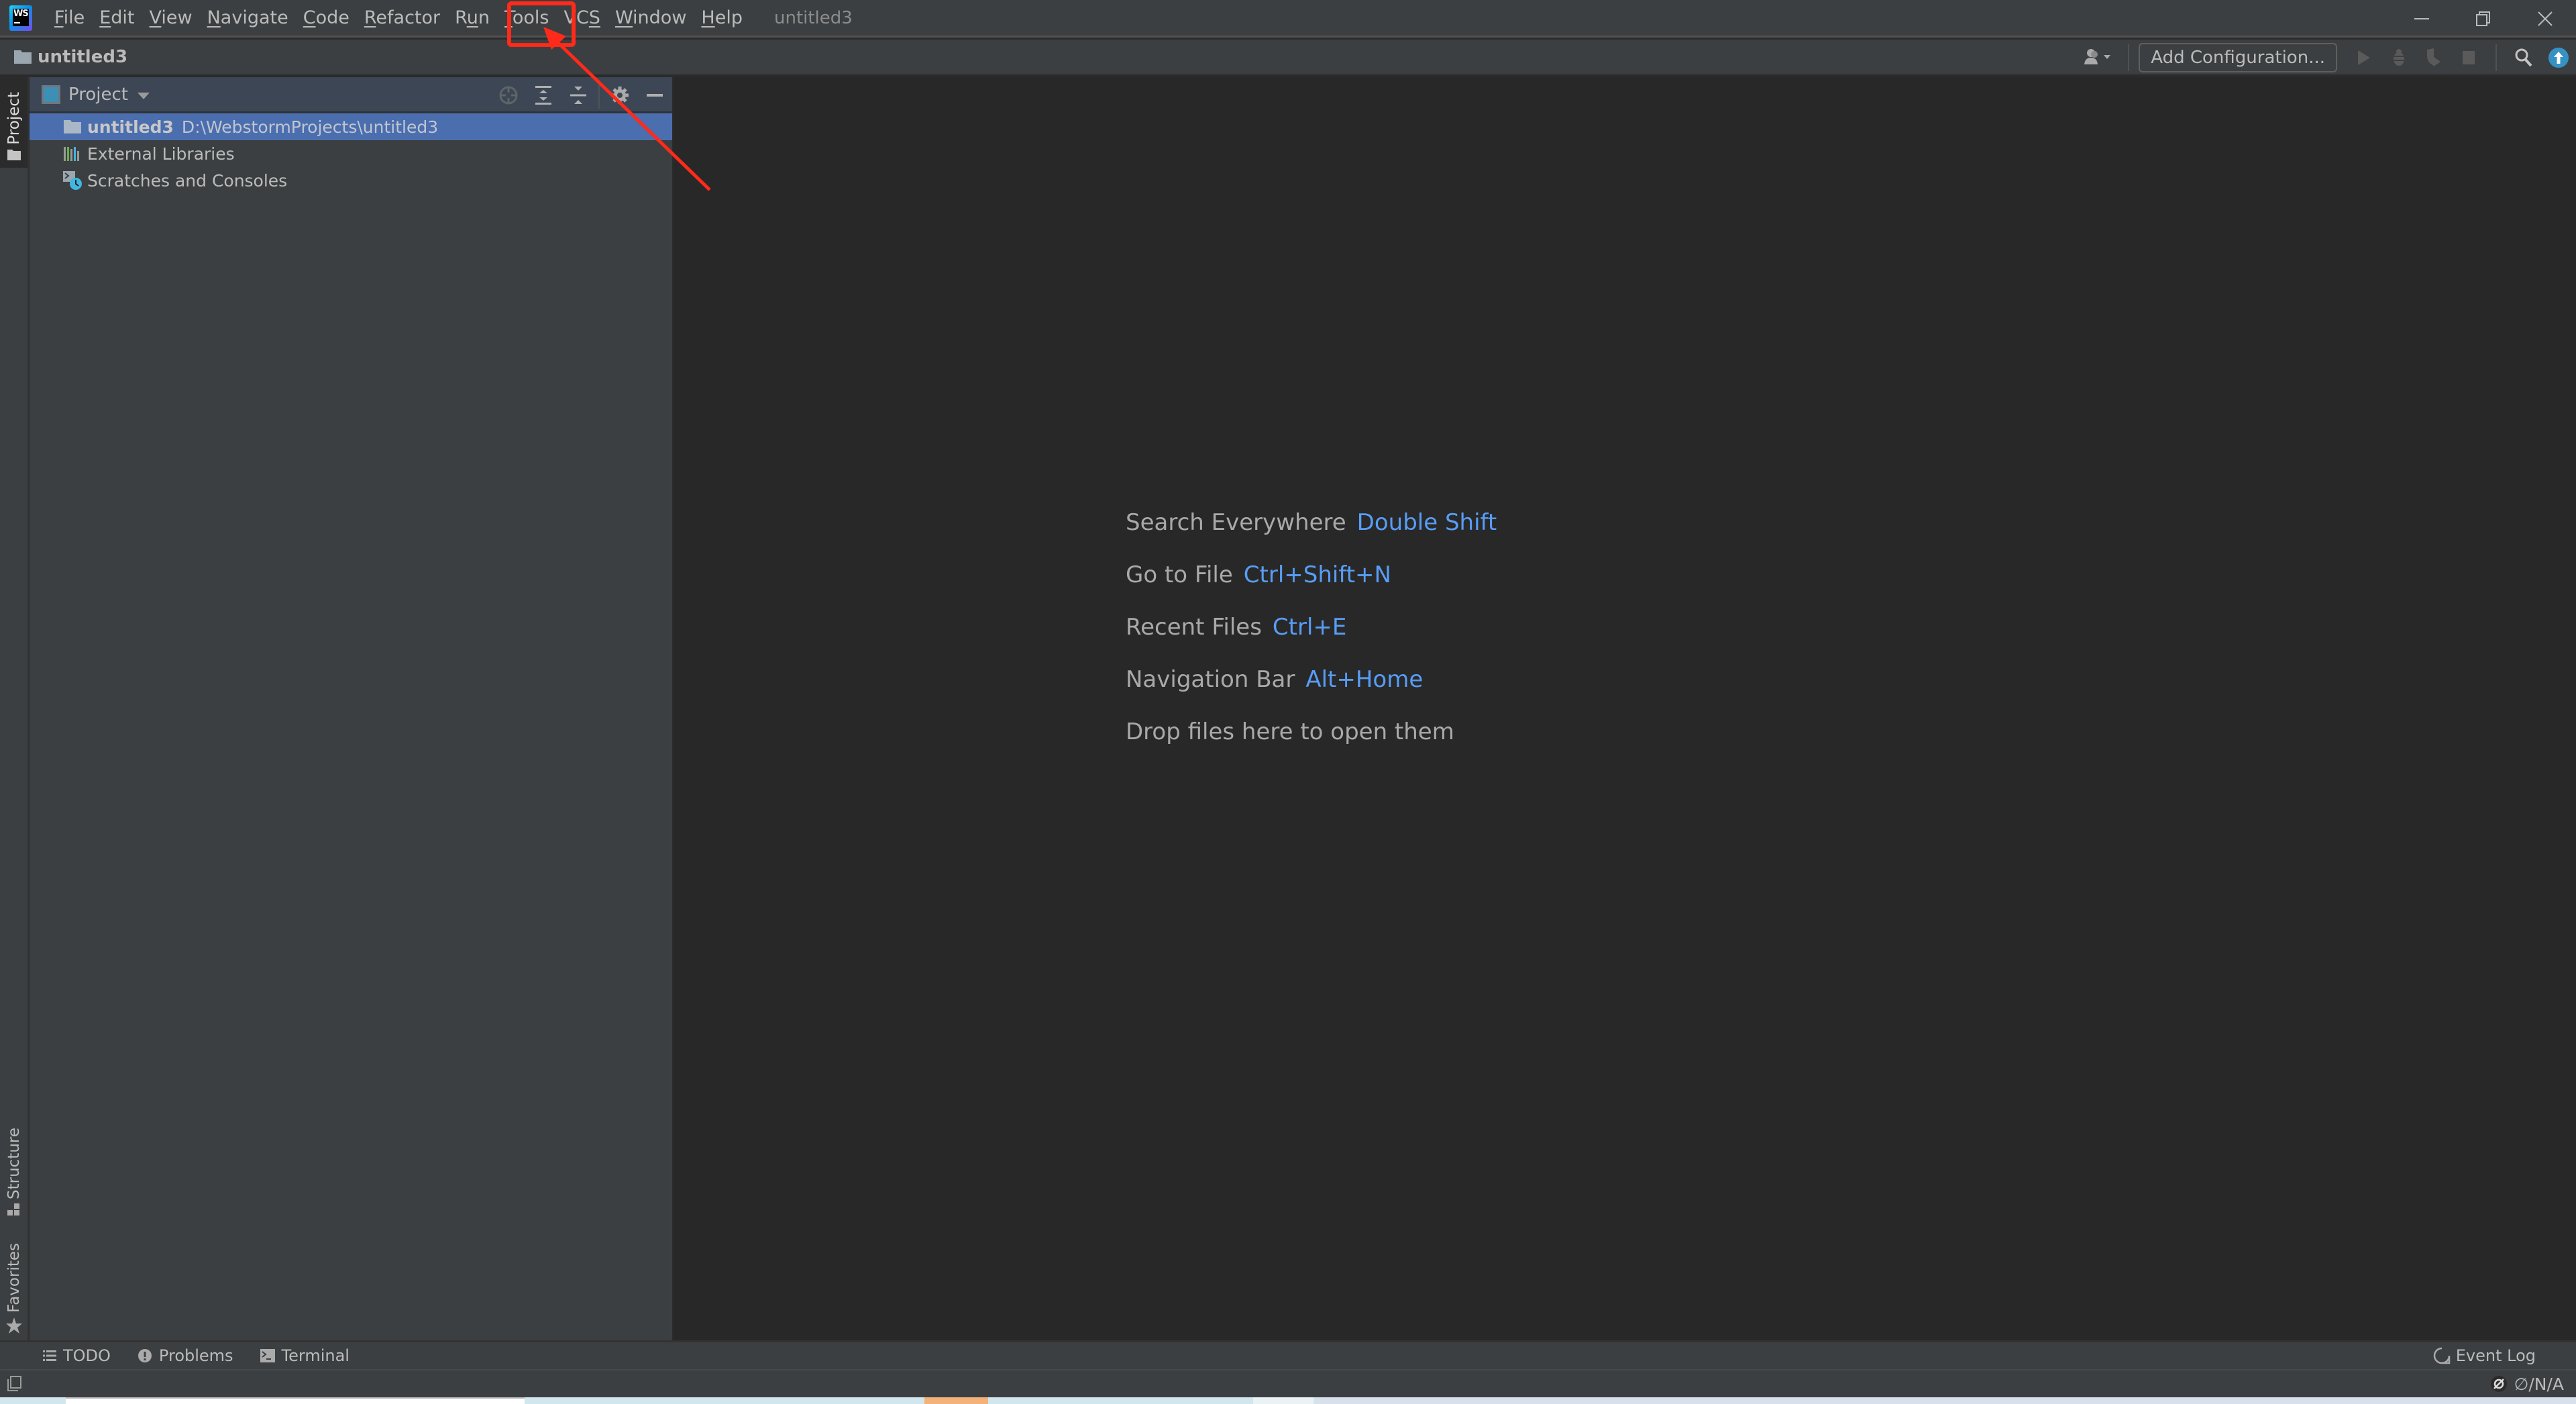  What do you see at coordinates (14, 708) in the screenshot?
I see `left-tool-stripe: Project Structure Favorites` at bounding box center [14, 708].